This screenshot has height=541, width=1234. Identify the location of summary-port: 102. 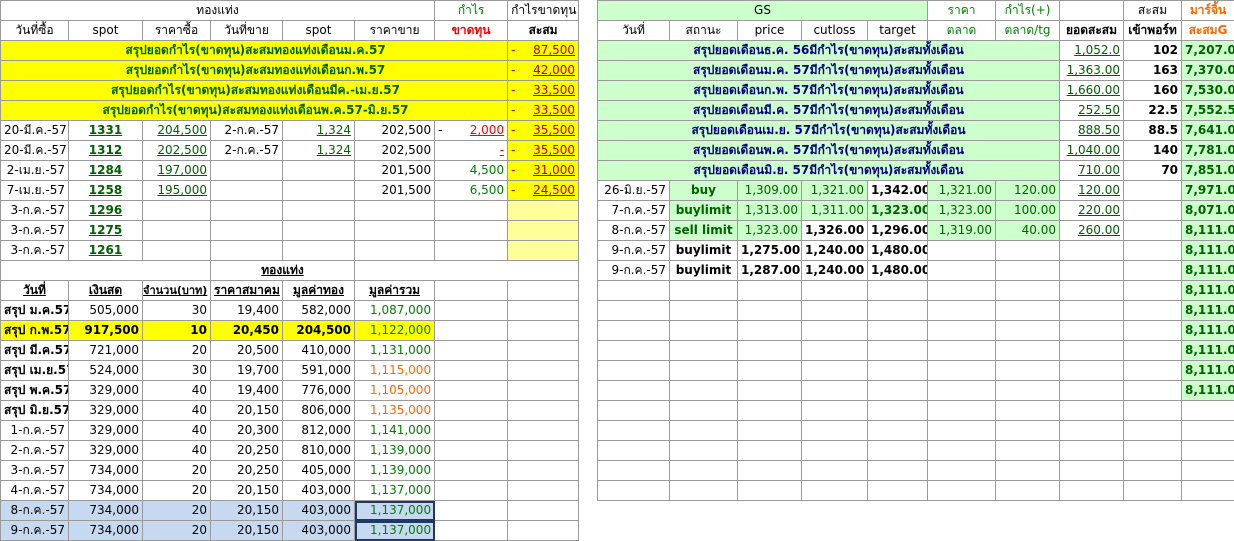
(1153, 51).